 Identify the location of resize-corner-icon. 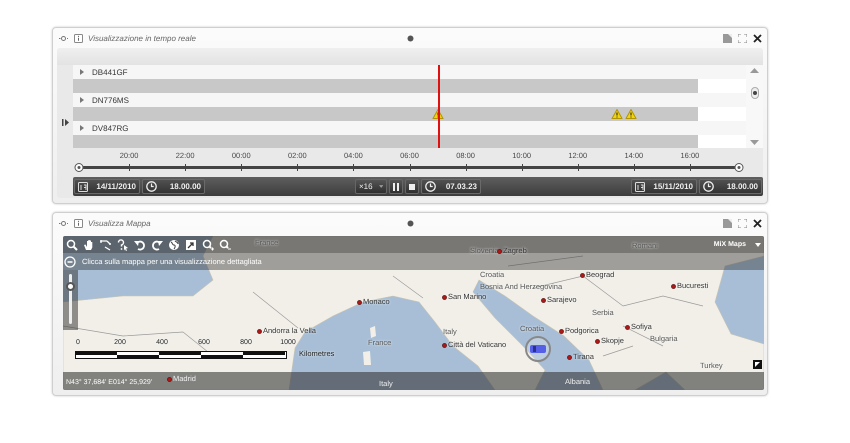
(757, 364).